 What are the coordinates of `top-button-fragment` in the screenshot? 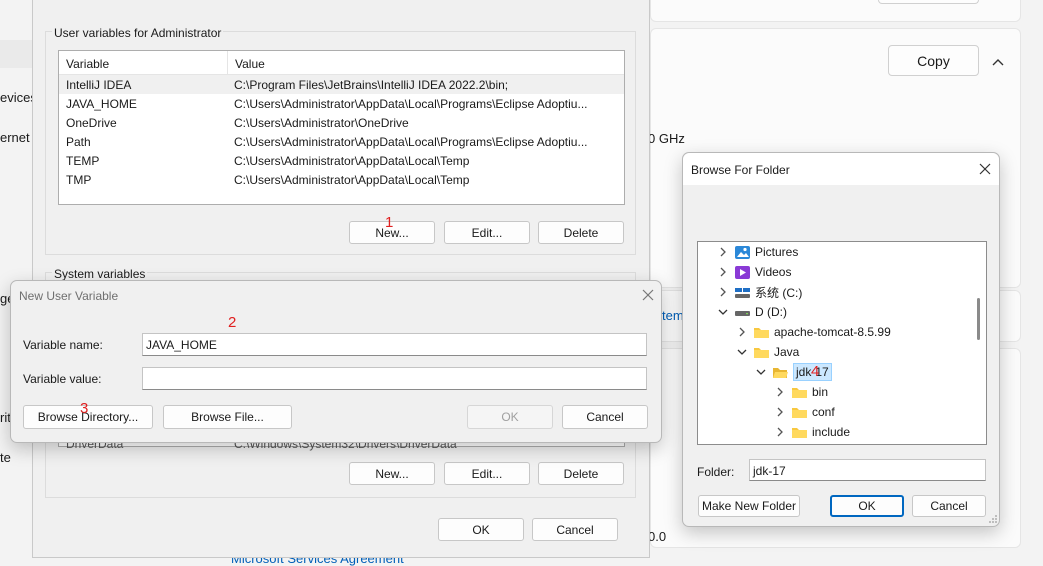 It's located at (928, 2).